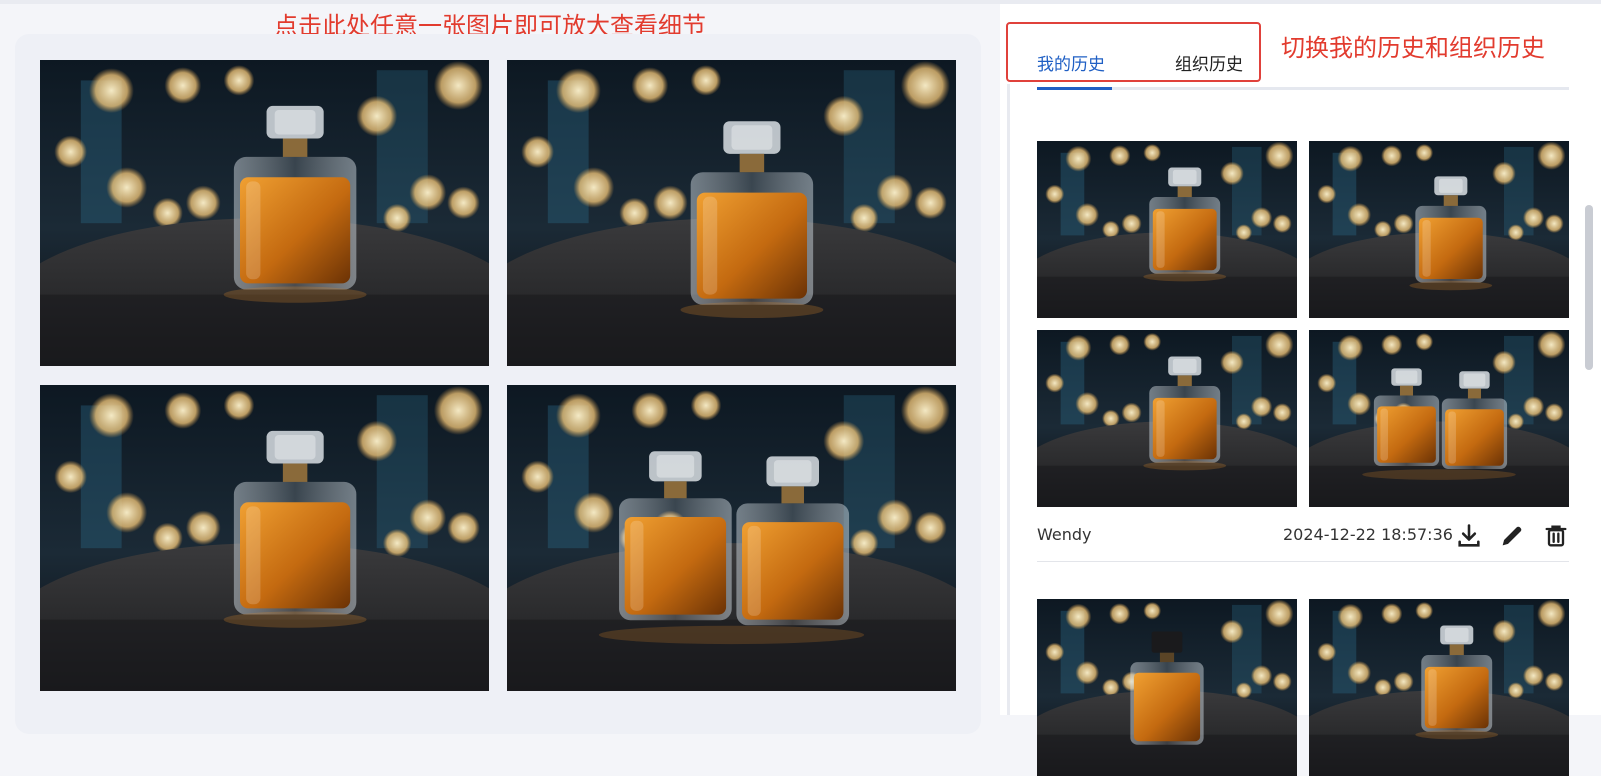 The width and height of the screenshot is (1601, 776). I want to click on edit-pencil-icon, so click(1512, 536).